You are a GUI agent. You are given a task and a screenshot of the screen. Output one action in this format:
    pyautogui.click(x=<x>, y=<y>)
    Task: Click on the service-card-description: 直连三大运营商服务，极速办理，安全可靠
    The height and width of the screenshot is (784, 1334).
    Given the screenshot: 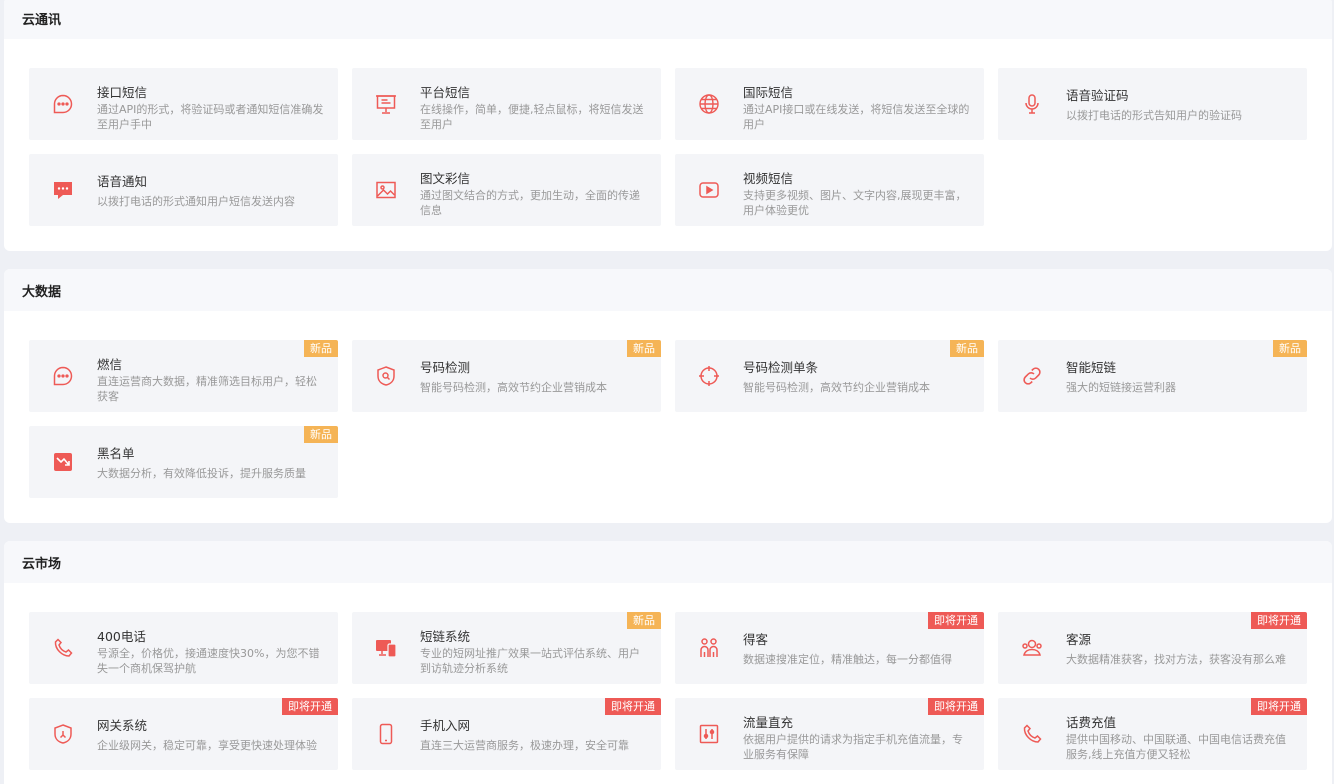 What is the action you would take?
    pyautogui.click(x=524, y=745)
    